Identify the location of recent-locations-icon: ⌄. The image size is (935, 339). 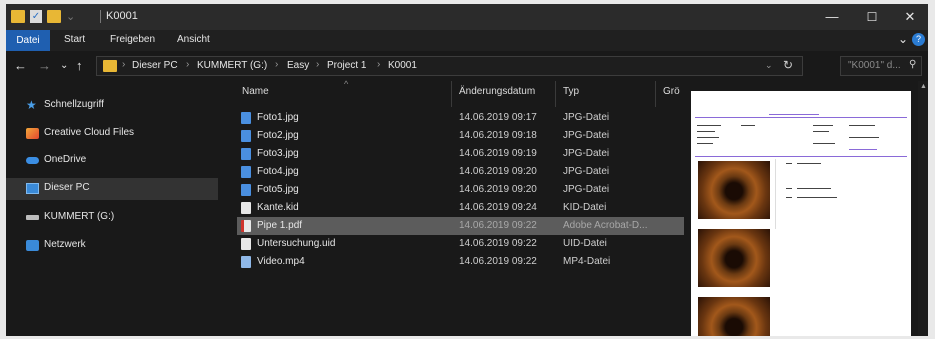
(64, 65).